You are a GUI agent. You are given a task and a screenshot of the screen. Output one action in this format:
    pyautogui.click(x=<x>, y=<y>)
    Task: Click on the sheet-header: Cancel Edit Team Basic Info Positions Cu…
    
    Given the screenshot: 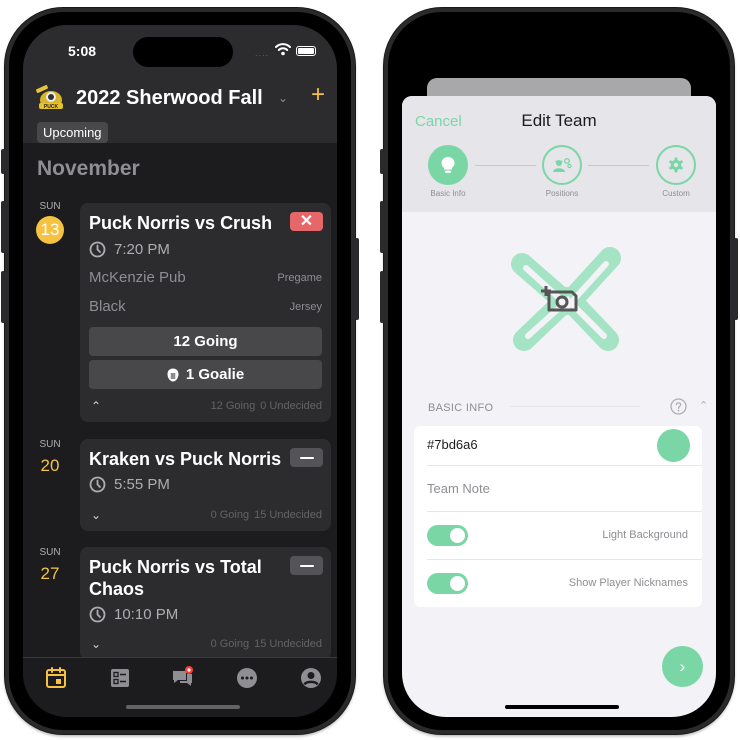 What is the action you would take?
    pyautogui.click(x=559, y=154)
    